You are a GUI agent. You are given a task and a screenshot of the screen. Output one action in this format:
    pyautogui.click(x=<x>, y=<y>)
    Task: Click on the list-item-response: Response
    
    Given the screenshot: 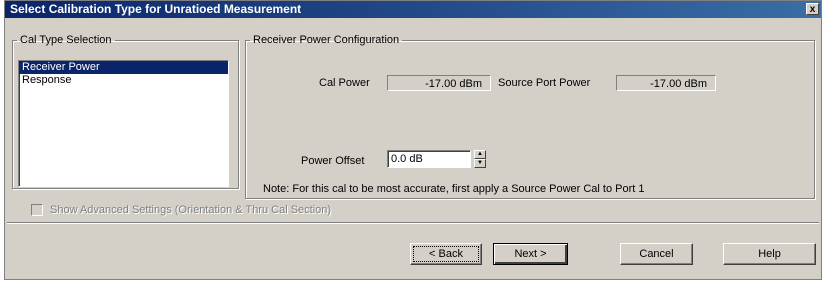 What is the action you would take?
    pyautogui.click(x=123, y=80)
    